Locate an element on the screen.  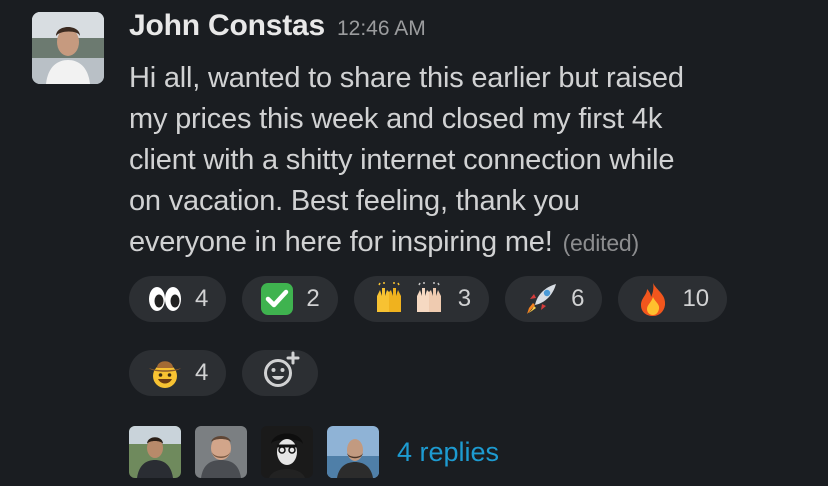
reaction-cowboy: 4 is located at coordinates (178, 373).